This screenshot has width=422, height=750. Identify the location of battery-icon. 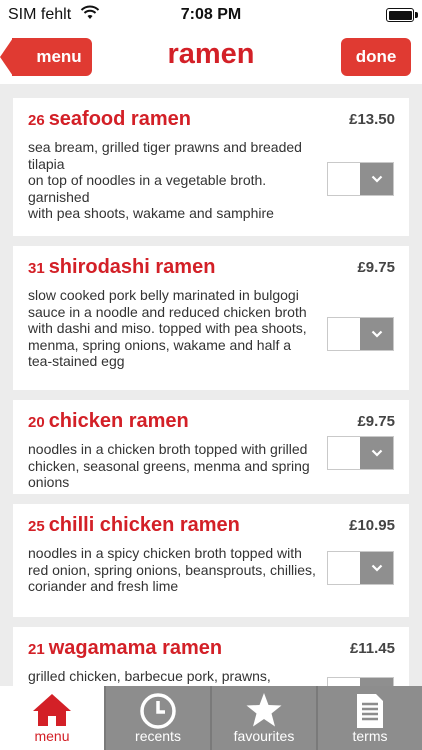
(402, 15).